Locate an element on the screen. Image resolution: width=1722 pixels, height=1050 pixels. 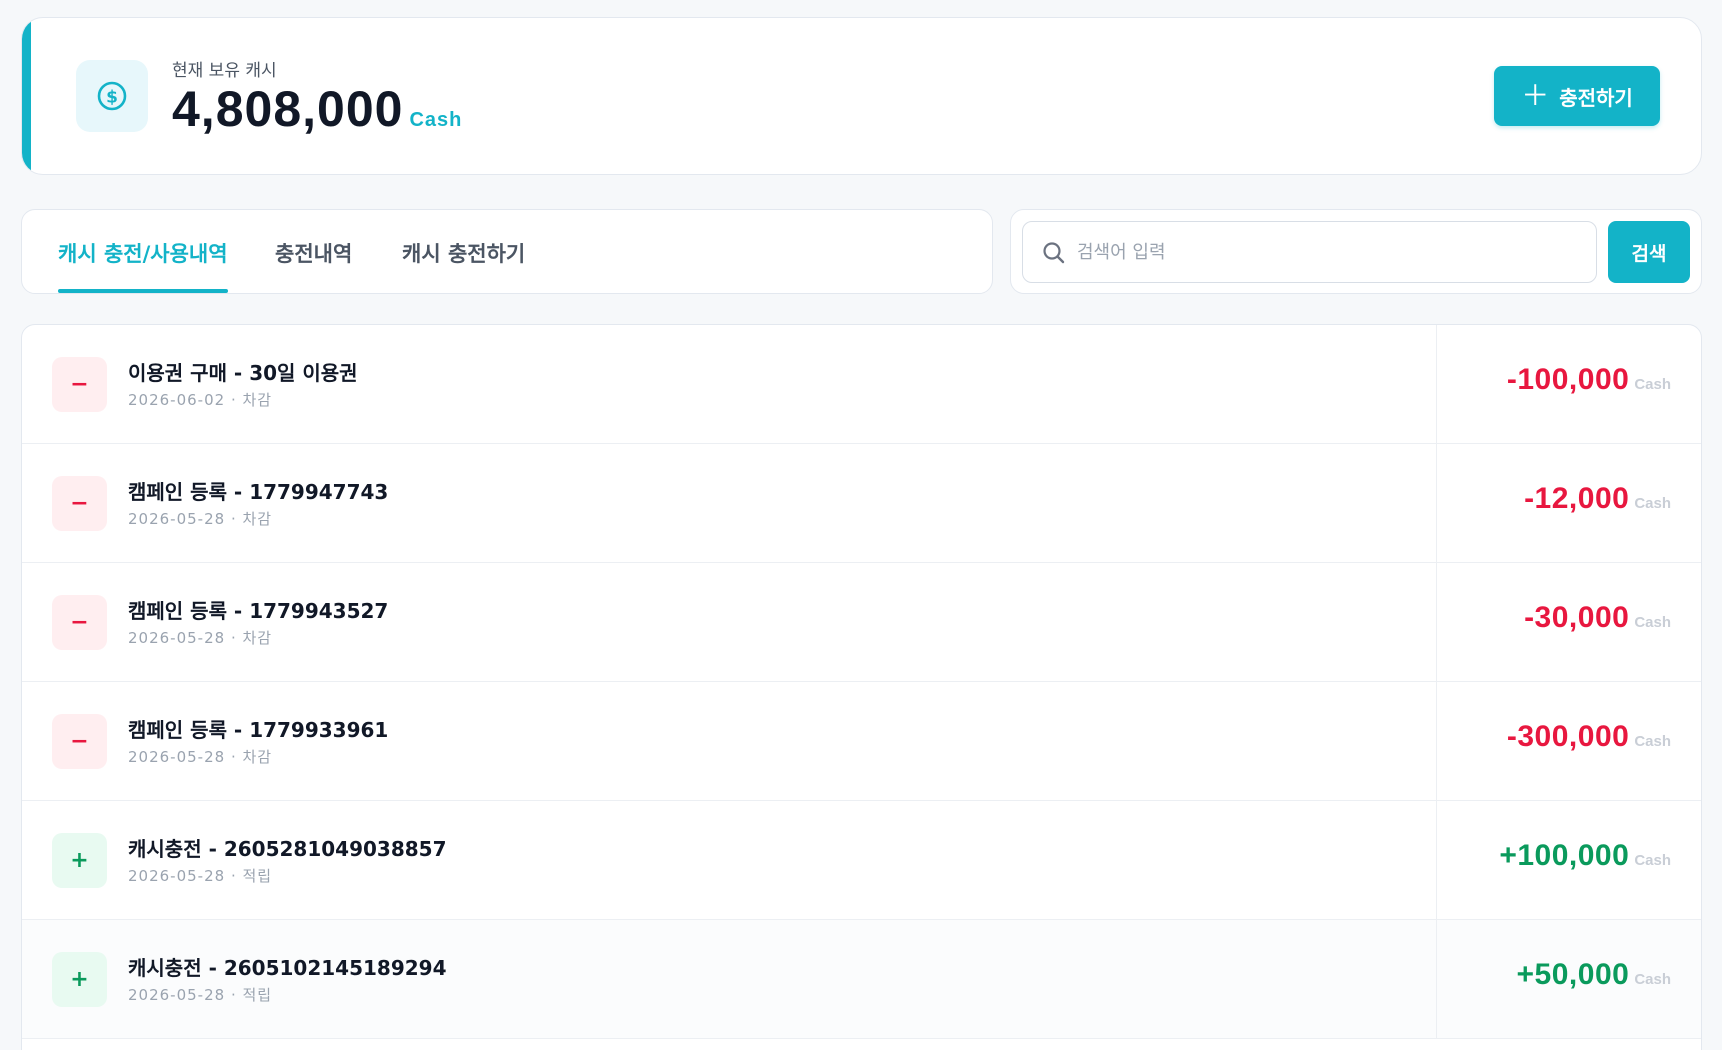
amount-value: -12,000 is located at coordinates (1577, 498).